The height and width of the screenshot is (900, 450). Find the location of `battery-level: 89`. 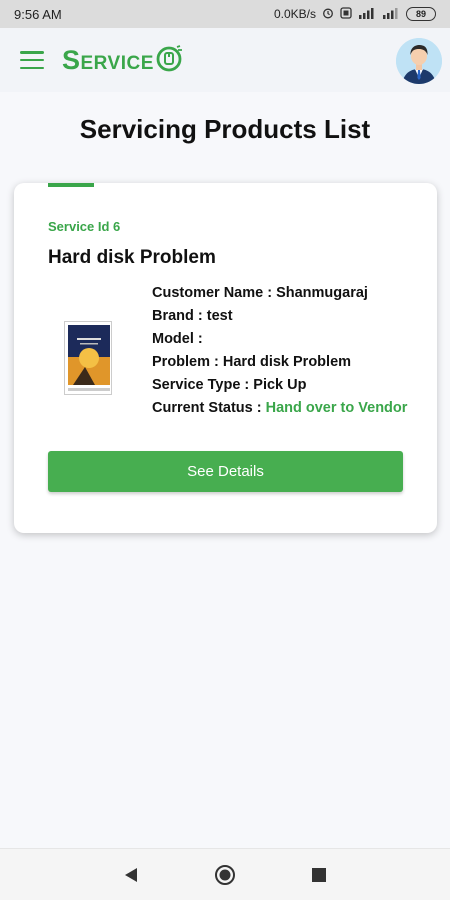

battery-level: 89 is located at coordinates (420, 14).